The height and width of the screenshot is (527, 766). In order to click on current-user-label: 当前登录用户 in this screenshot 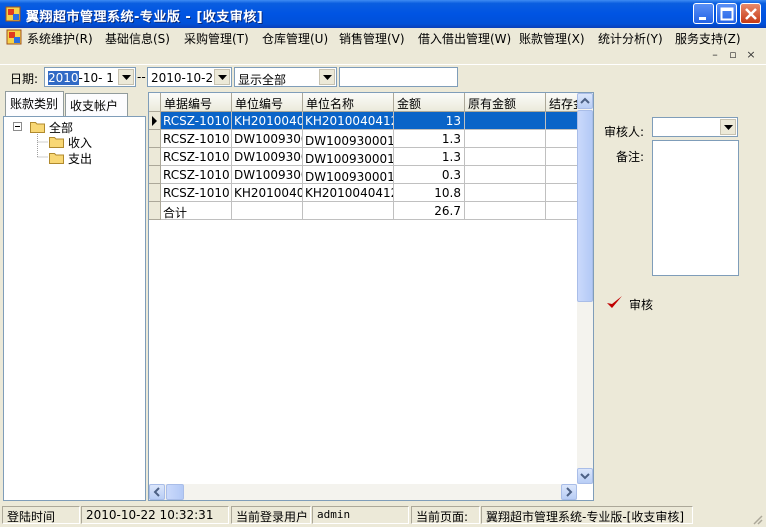, I will do `click(271, 515)`.